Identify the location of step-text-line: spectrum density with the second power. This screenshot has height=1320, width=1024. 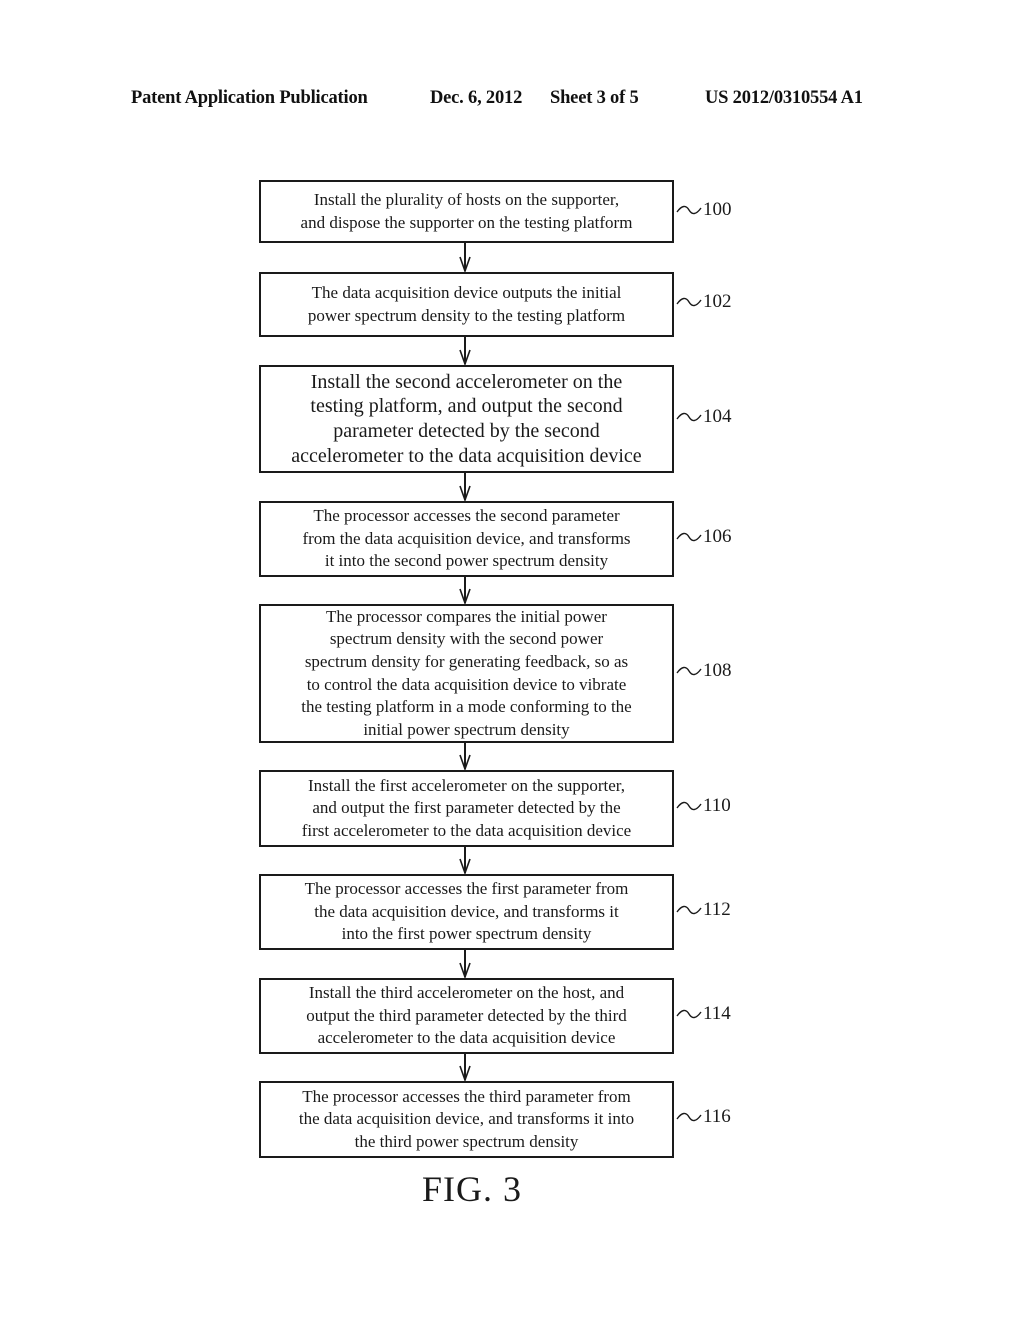
(466, 639).